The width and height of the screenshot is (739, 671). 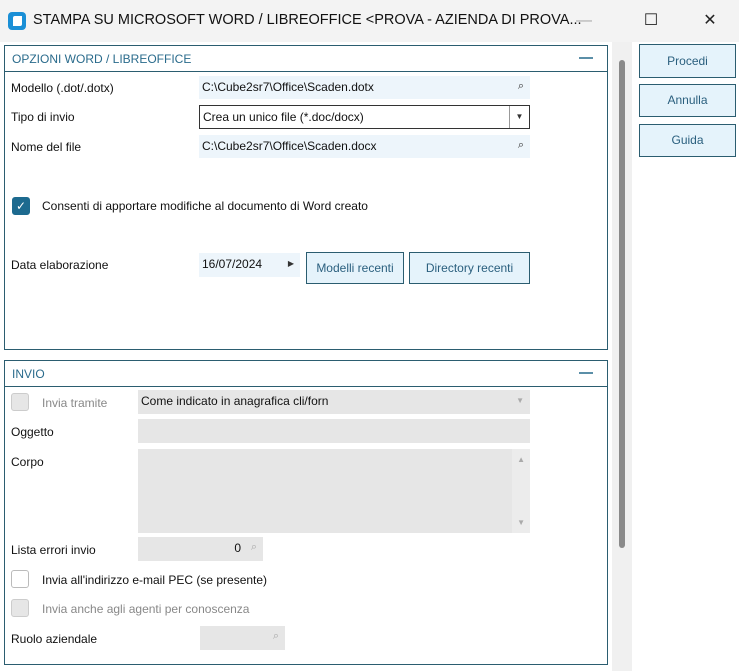 What do you see at coordinates (291, 263) in the screenshot?
I see `chevron-right-icon: ▶` at bounding box center [291, 263].